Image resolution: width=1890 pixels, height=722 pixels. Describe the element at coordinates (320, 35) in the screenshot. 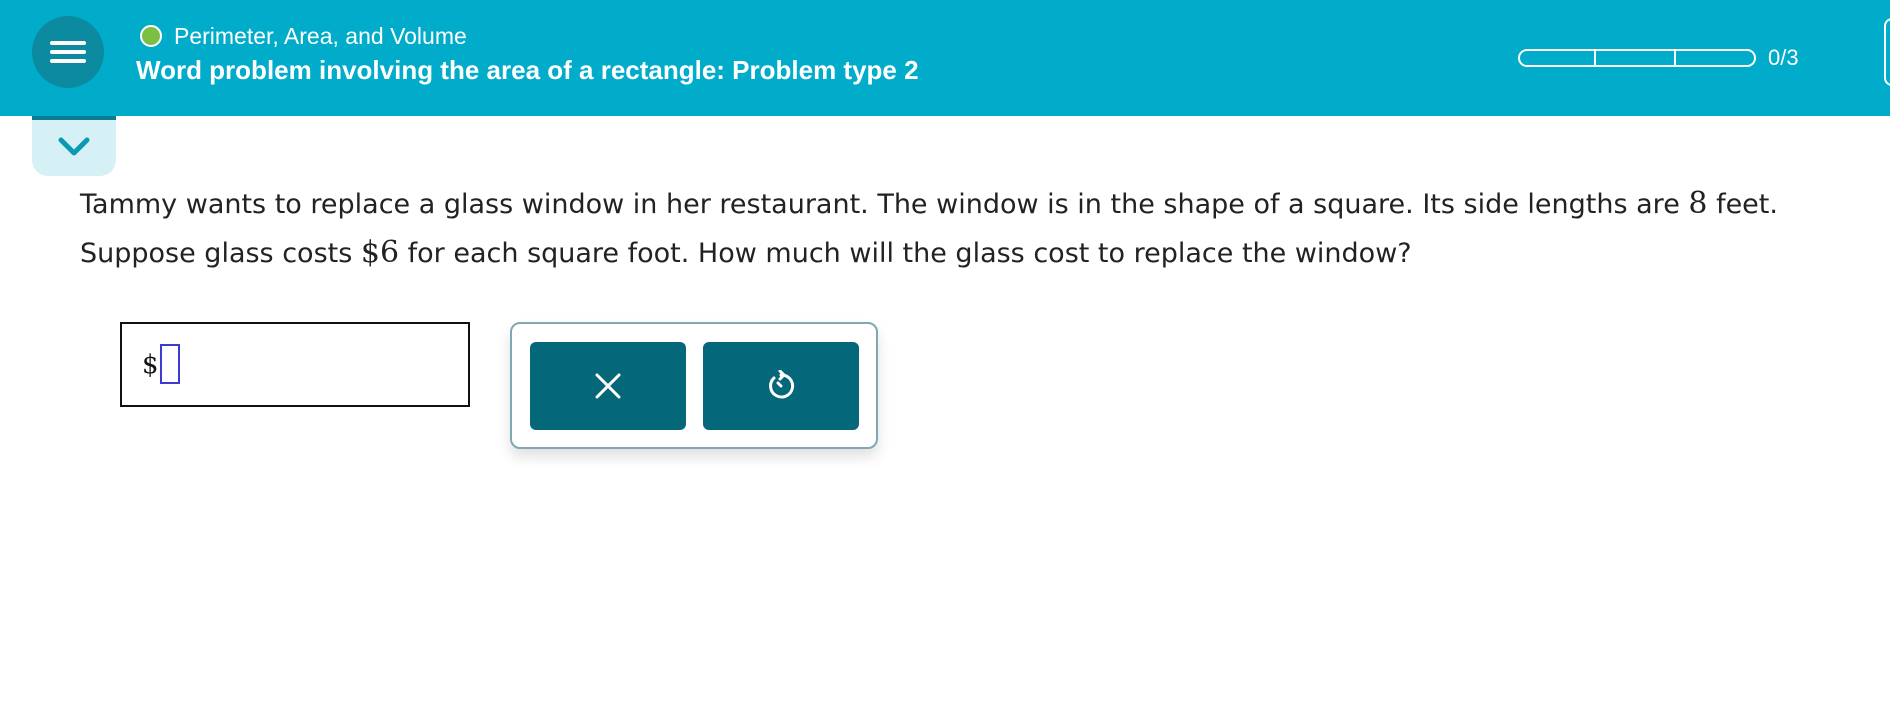

I see `topic-label: Perimeter, Area, and Volume` at that location.